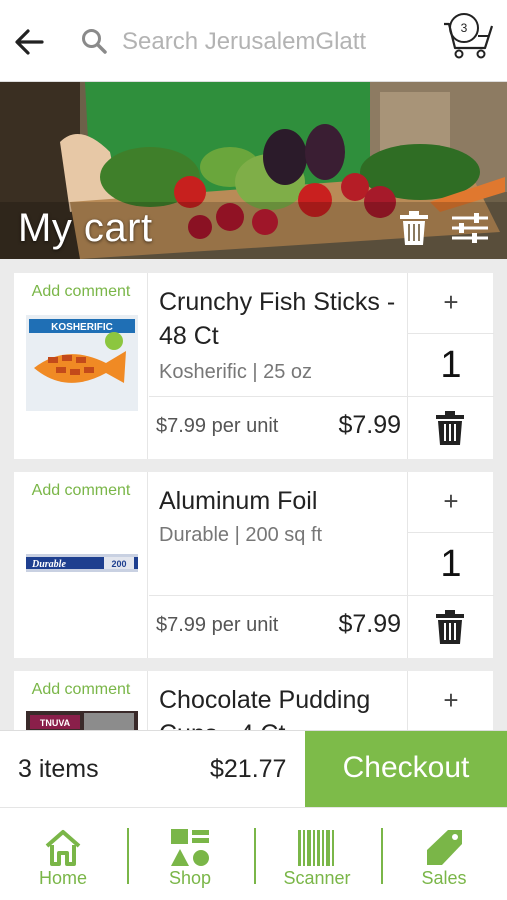 Image resolution: width=507 pixels, height=900 pixels. What do you see at coordinates (281, 319) in the screenshot?
I see `product-name: Crunchy Fish Sticks - 48 Ct` at bounding box center [281, 319].